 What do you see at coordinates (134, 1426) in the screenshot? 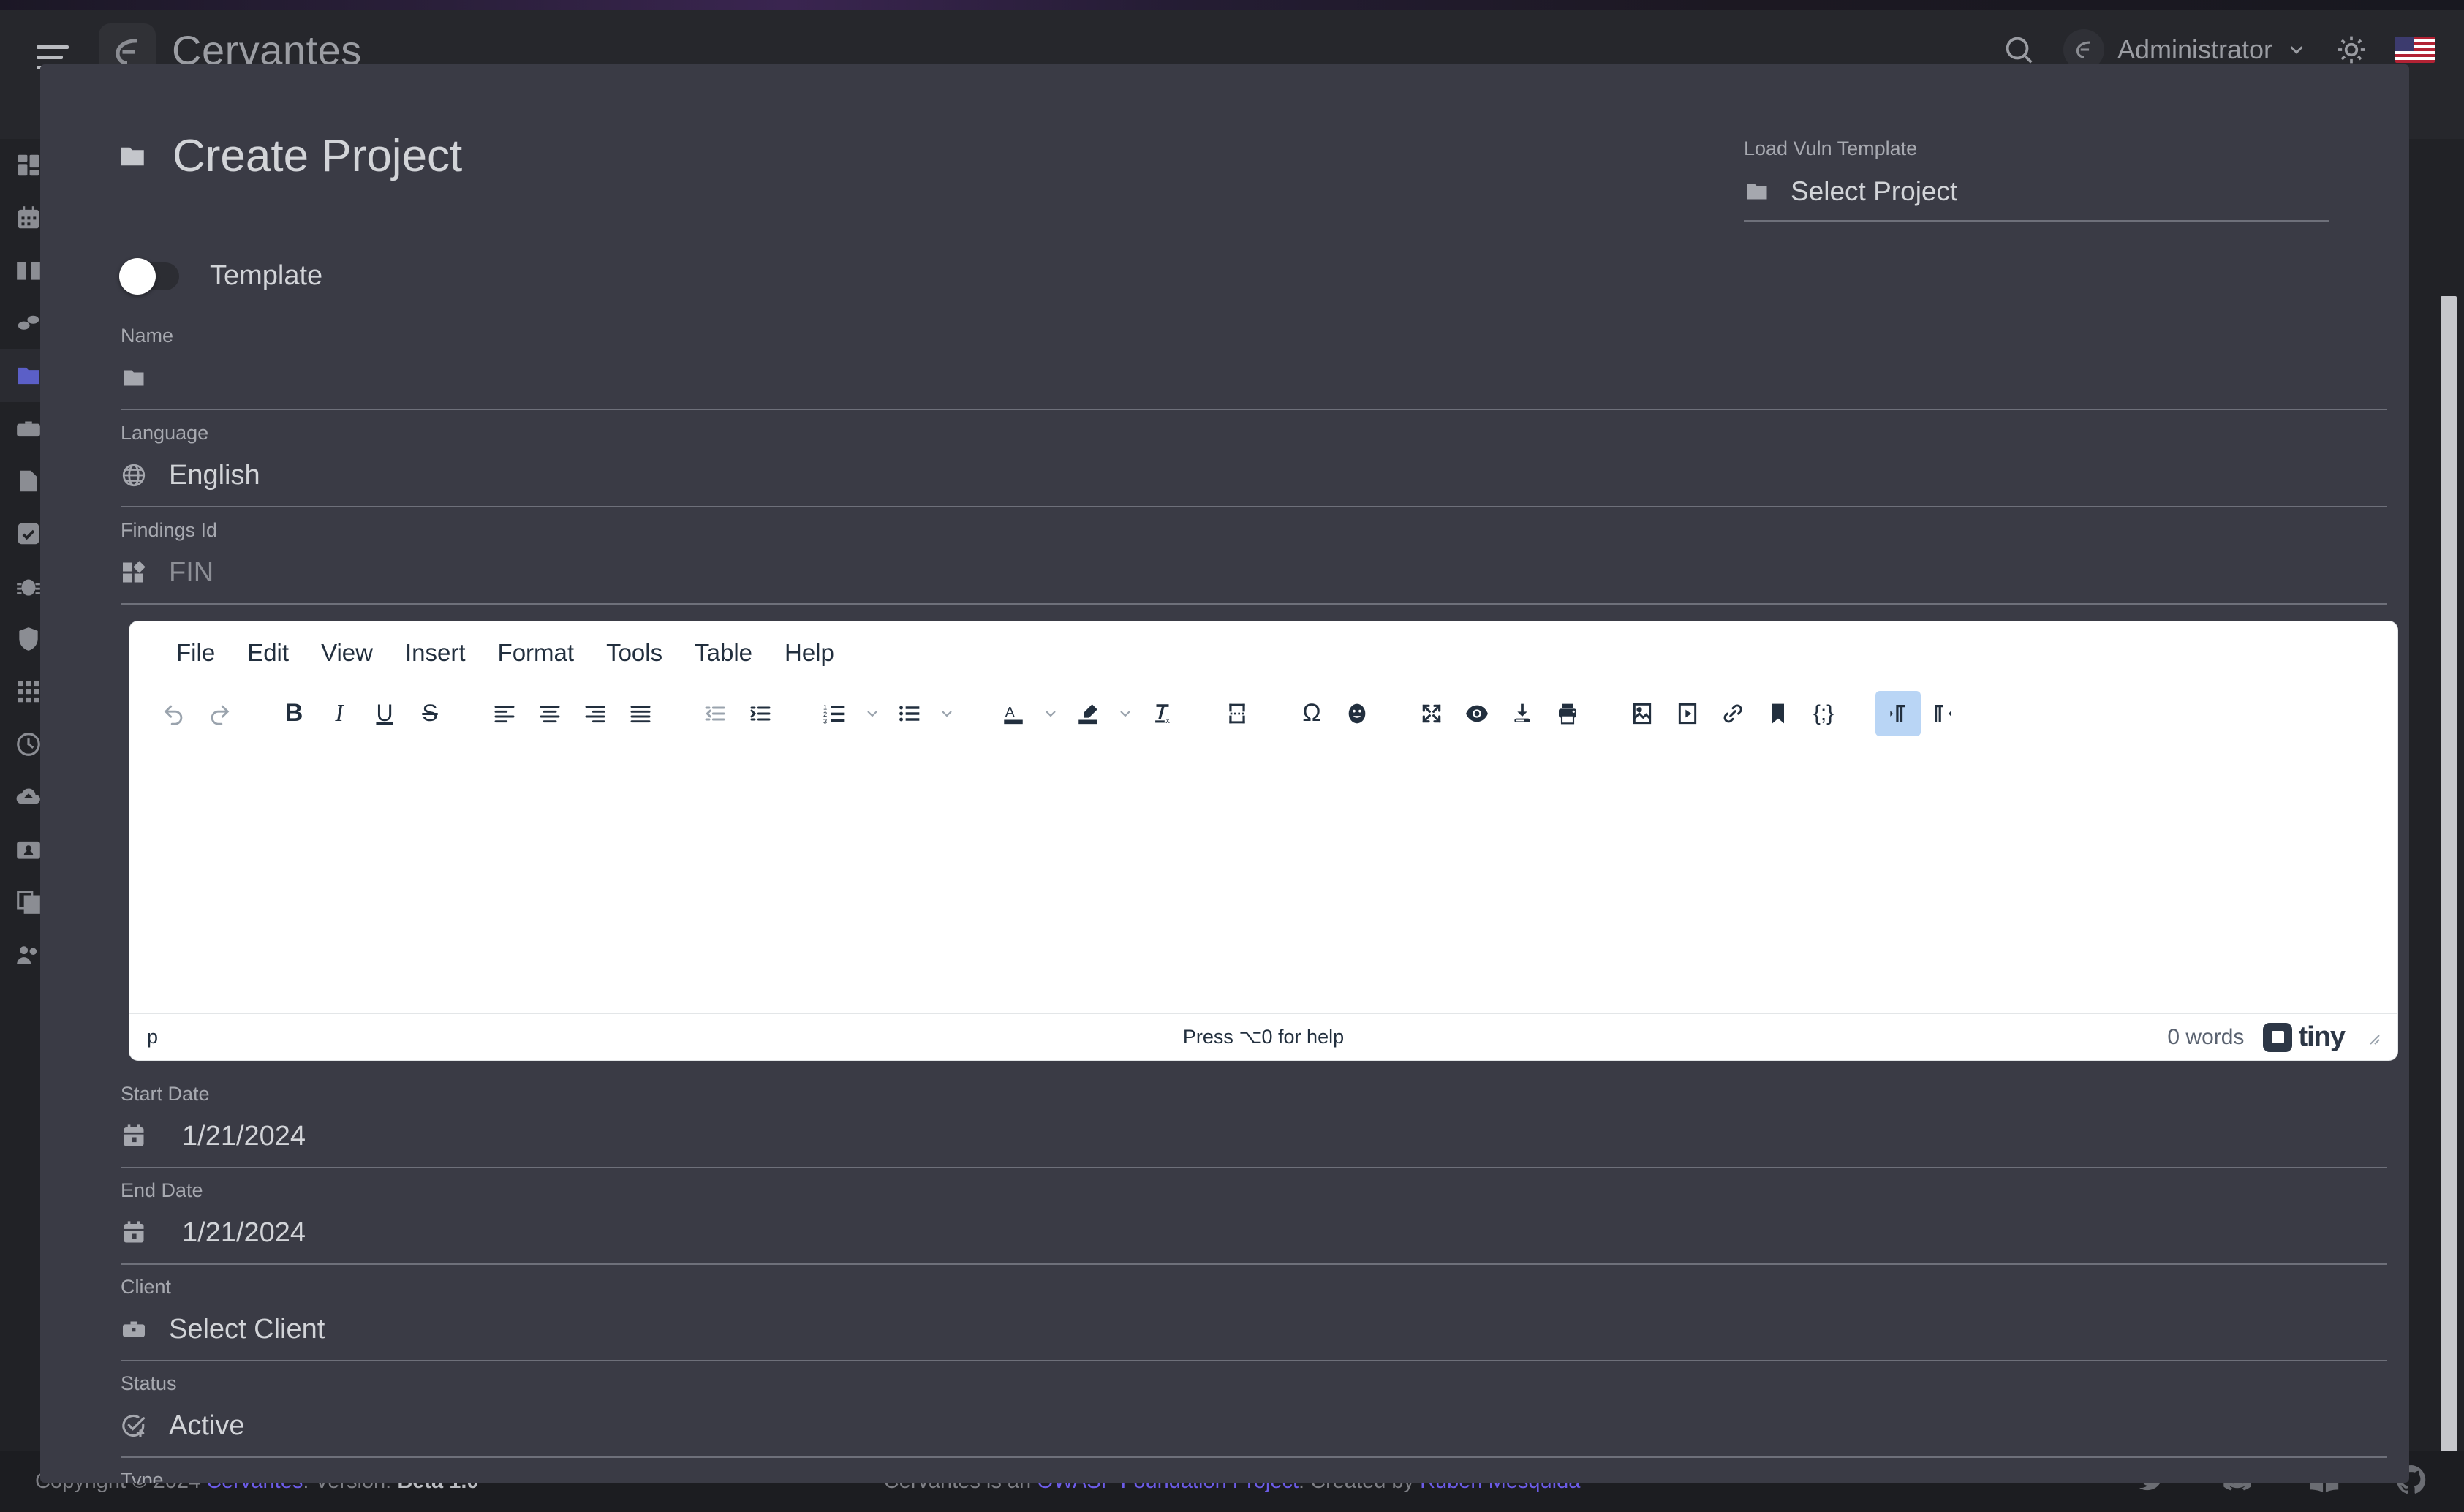
I see `check-circle-plus-icon` at bounding box center [134, 1426].